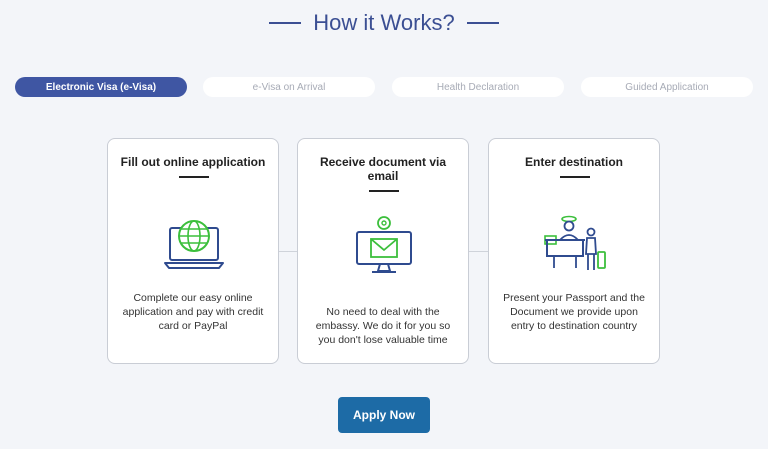 The image size is (768, 449). I want to click on monitor-email-icon, so click(384, 244).